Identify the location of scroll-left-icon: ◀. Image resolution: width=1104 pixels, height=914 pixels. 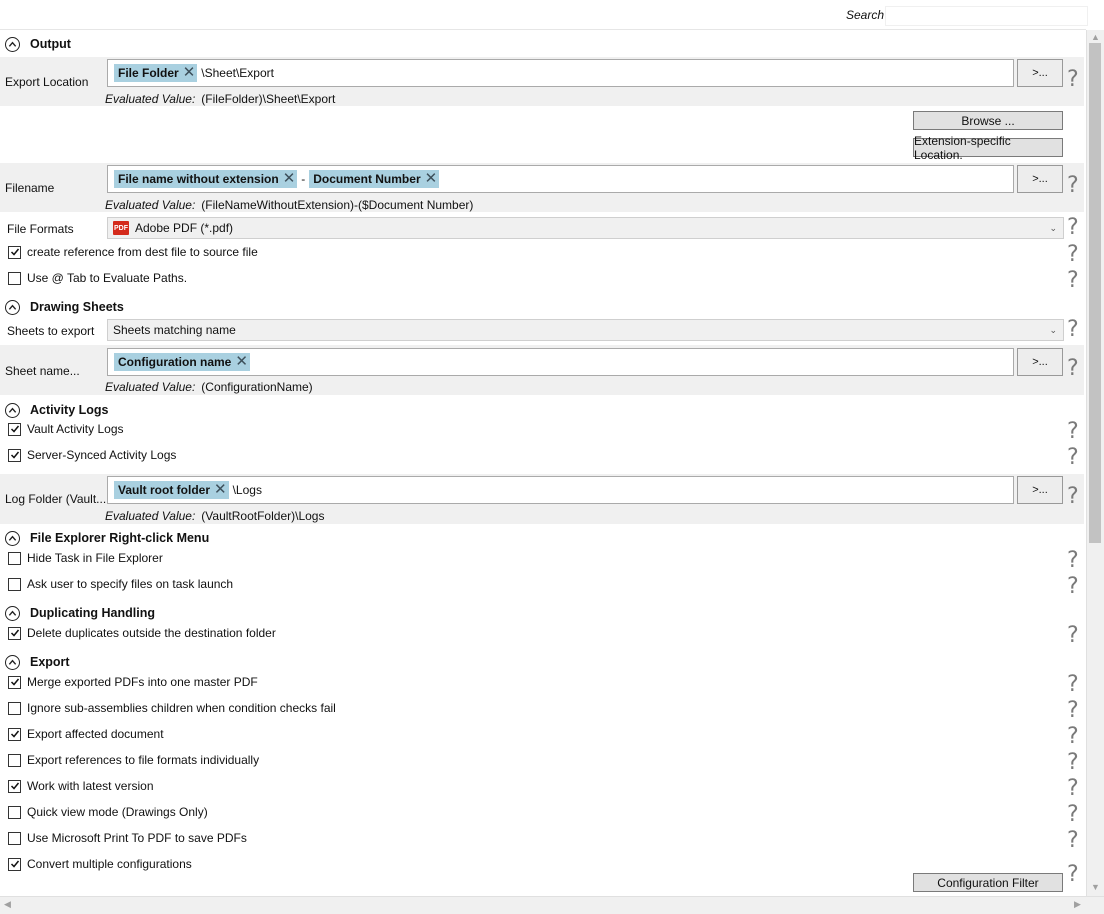
(7, 904).